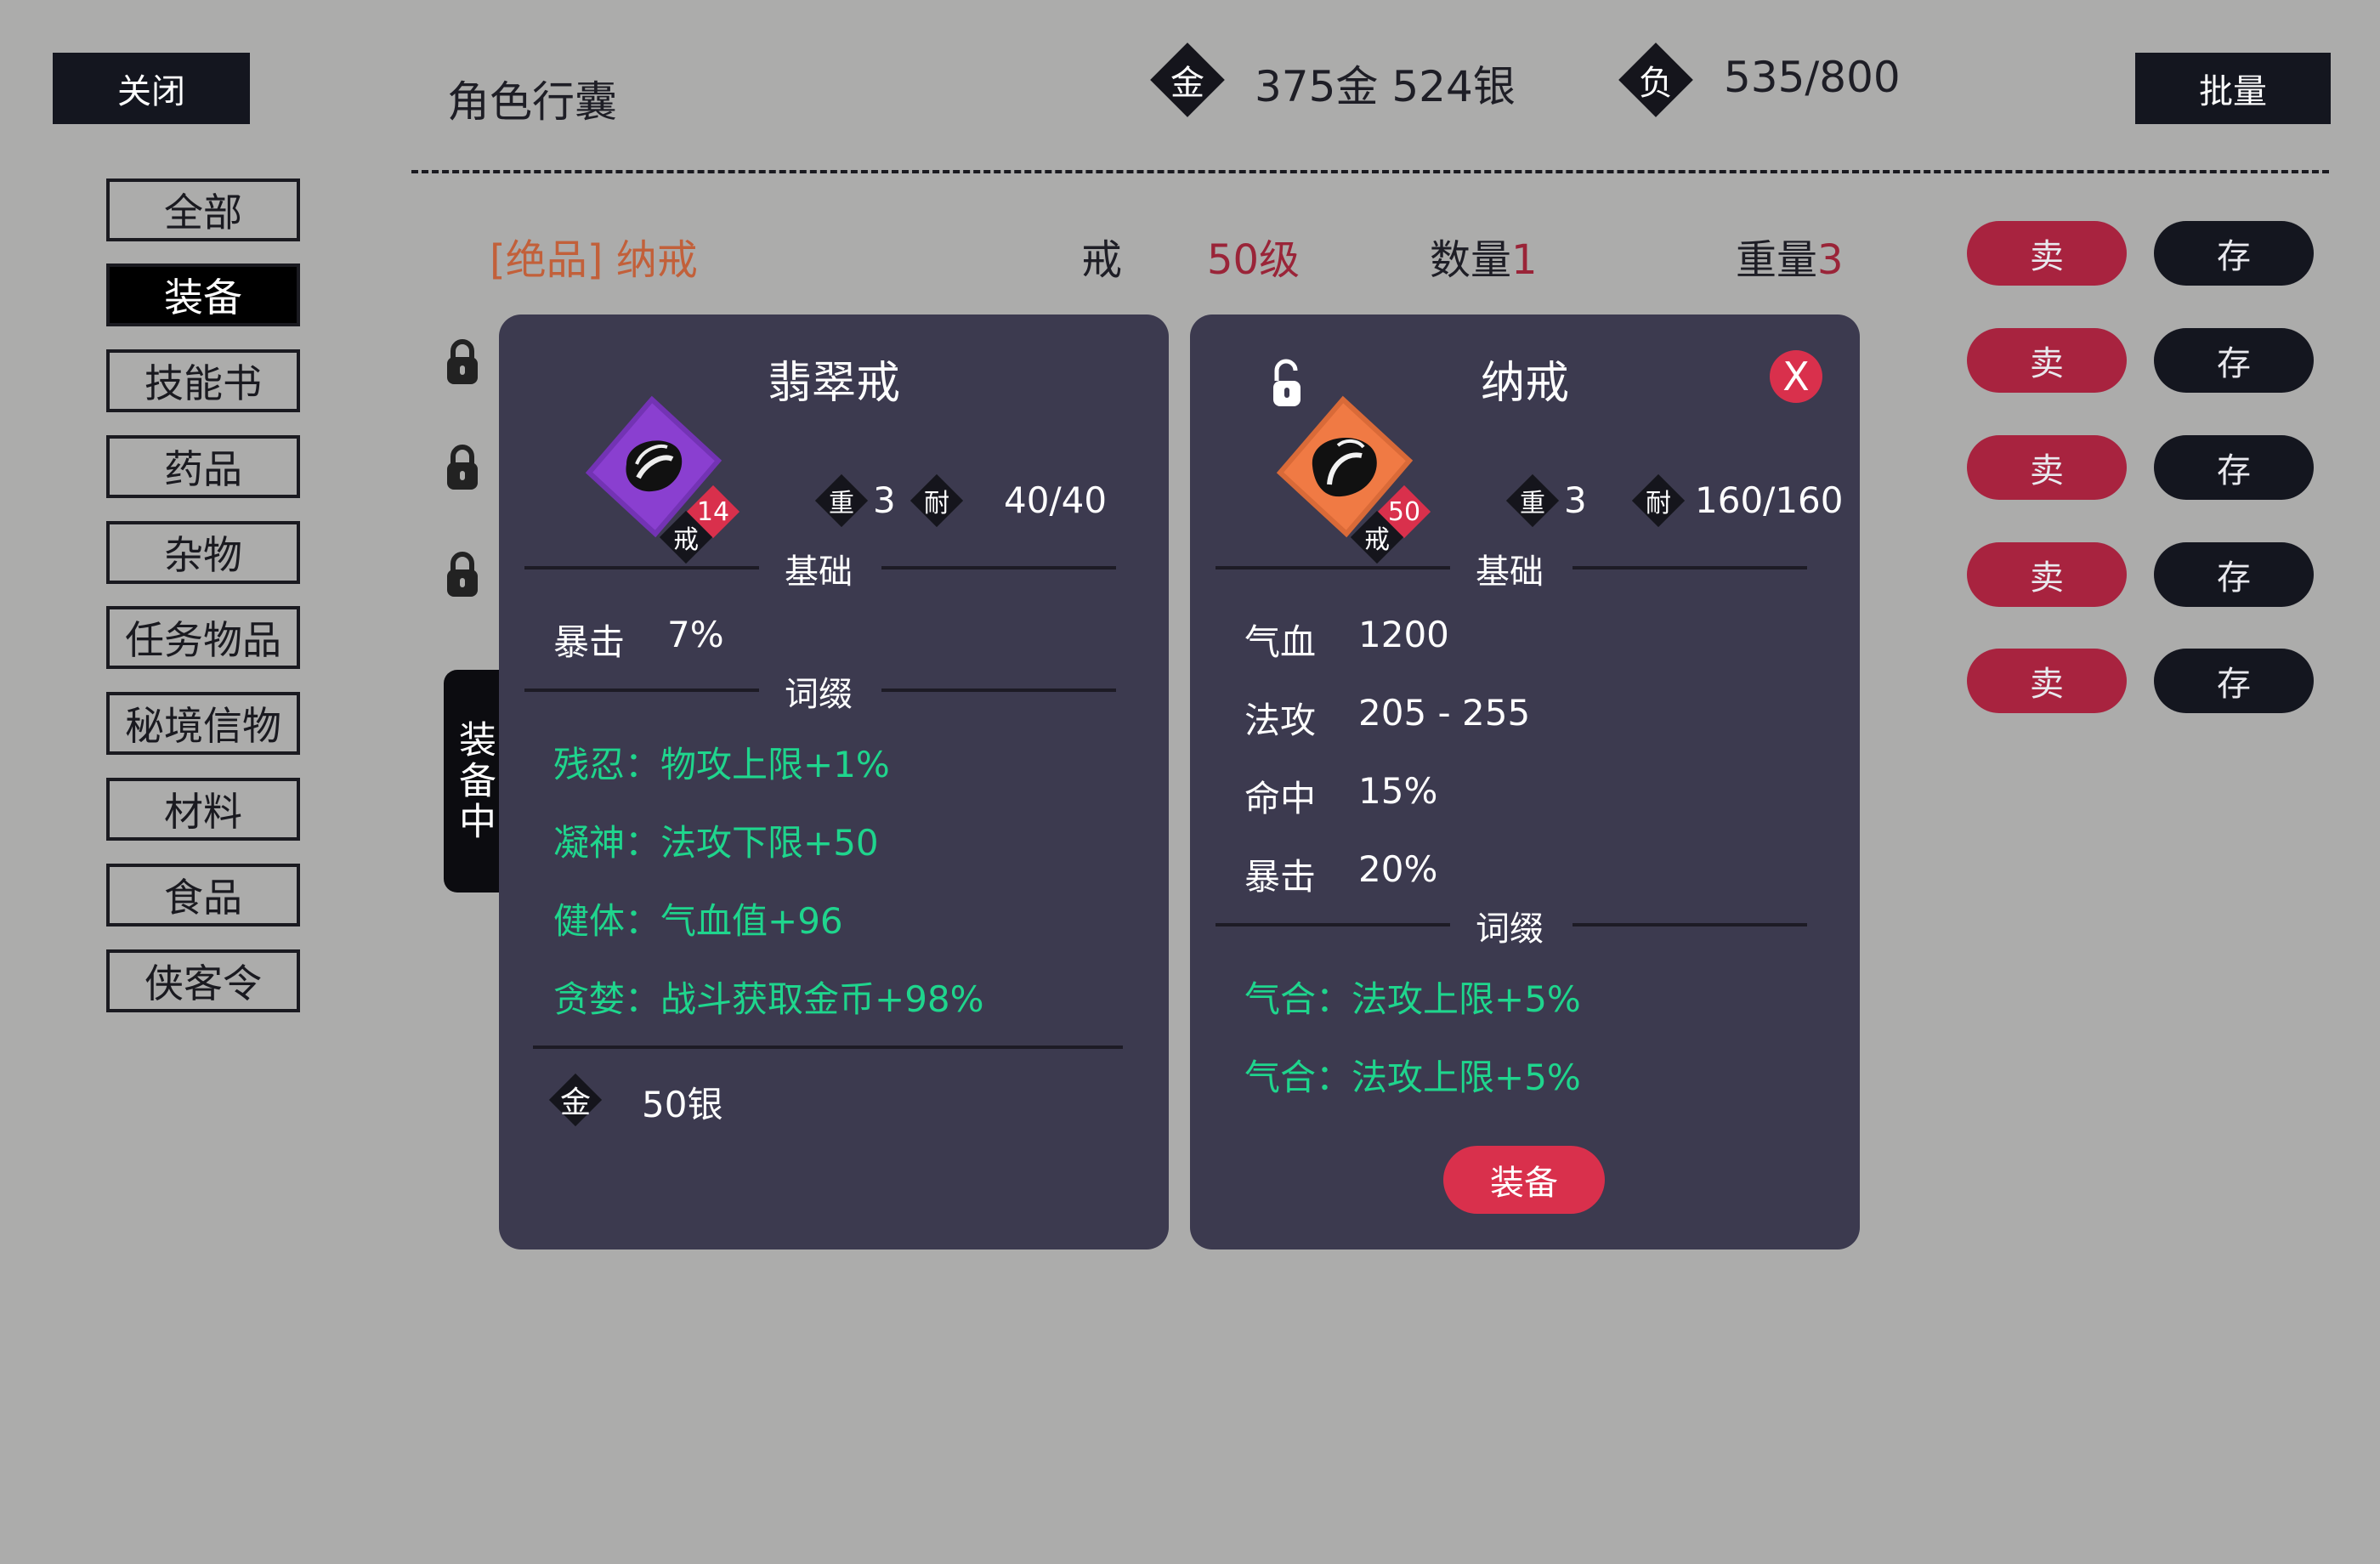  What do you see at coordinates (1385, 86) in the screenshot?
I see `gold-amount: 375金 524银` at bounding box center [1385, 86].